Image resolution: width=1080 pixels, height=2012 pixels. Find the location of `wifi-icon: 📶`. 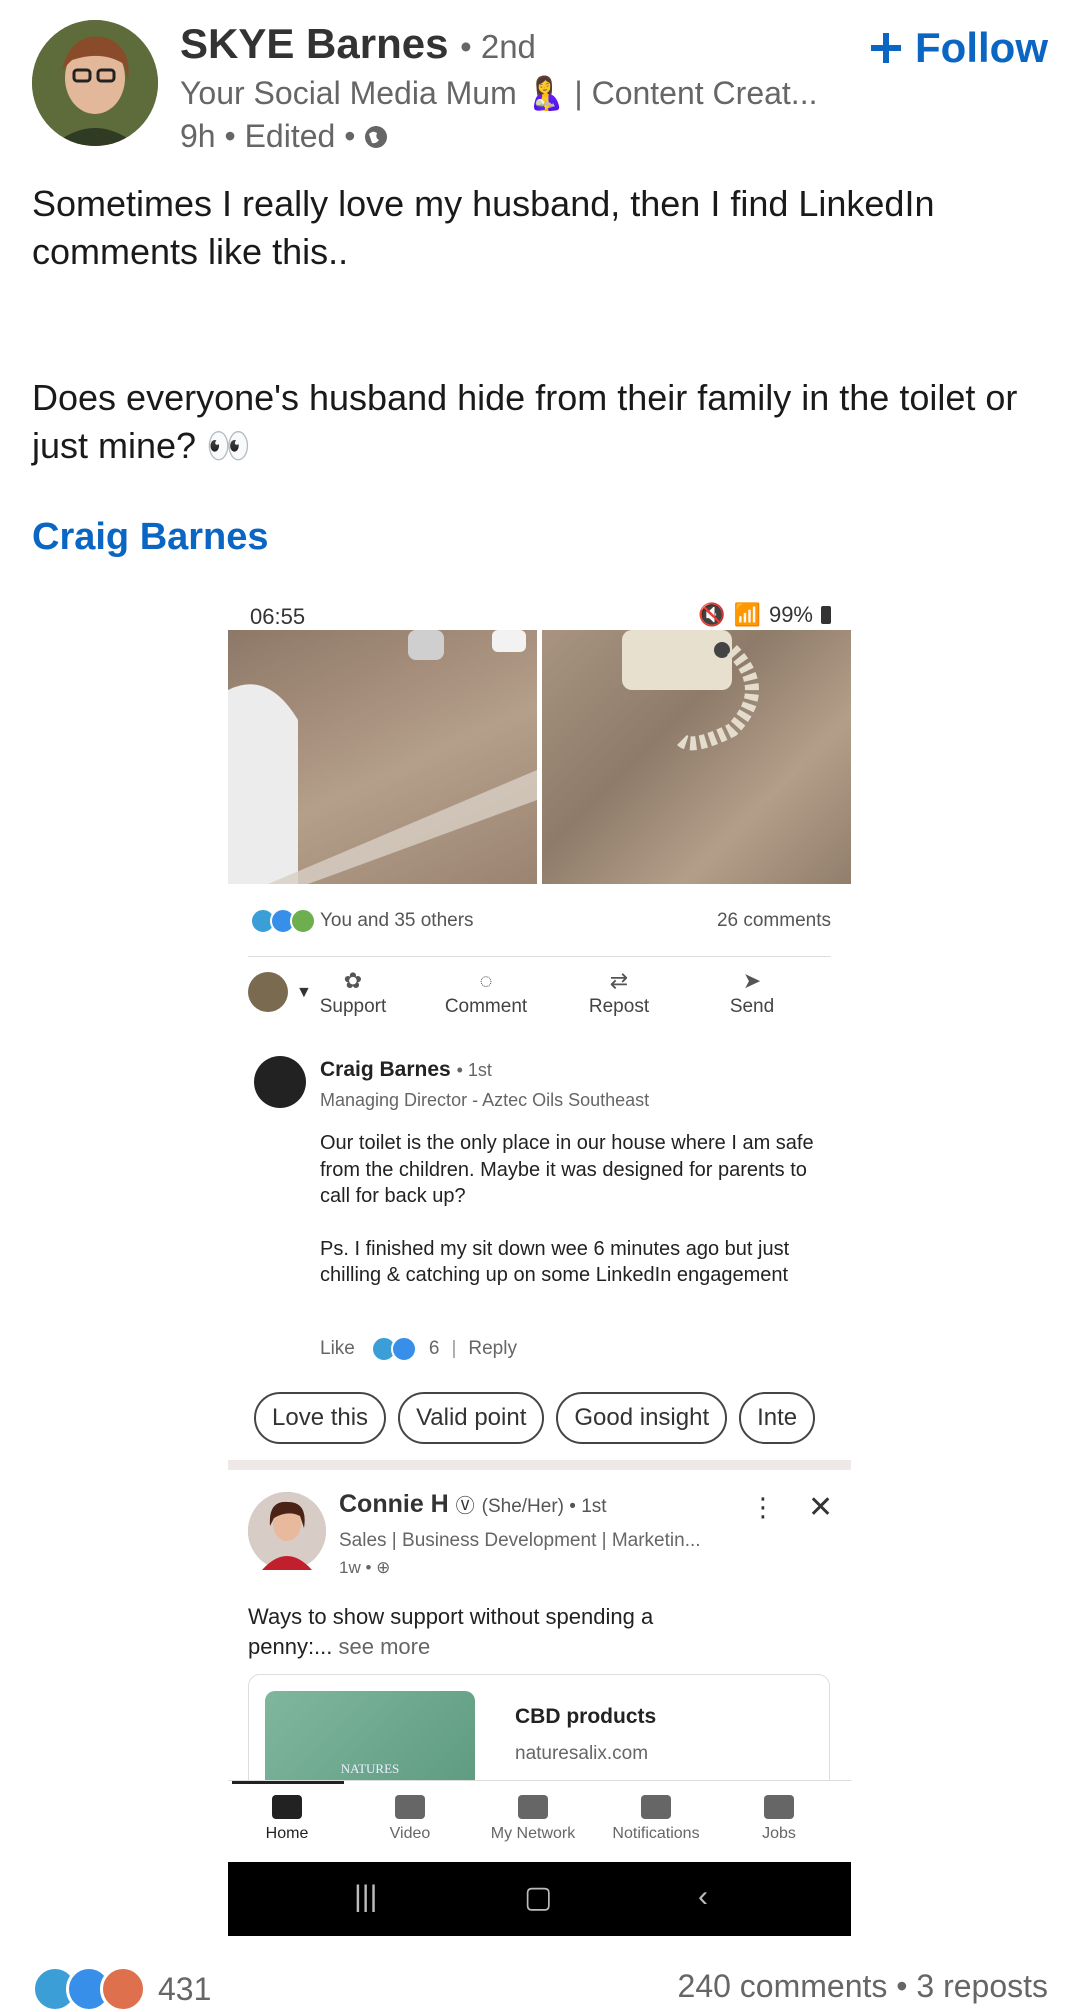

wifi-icon: 📶 is located at coordinates (747, 614).